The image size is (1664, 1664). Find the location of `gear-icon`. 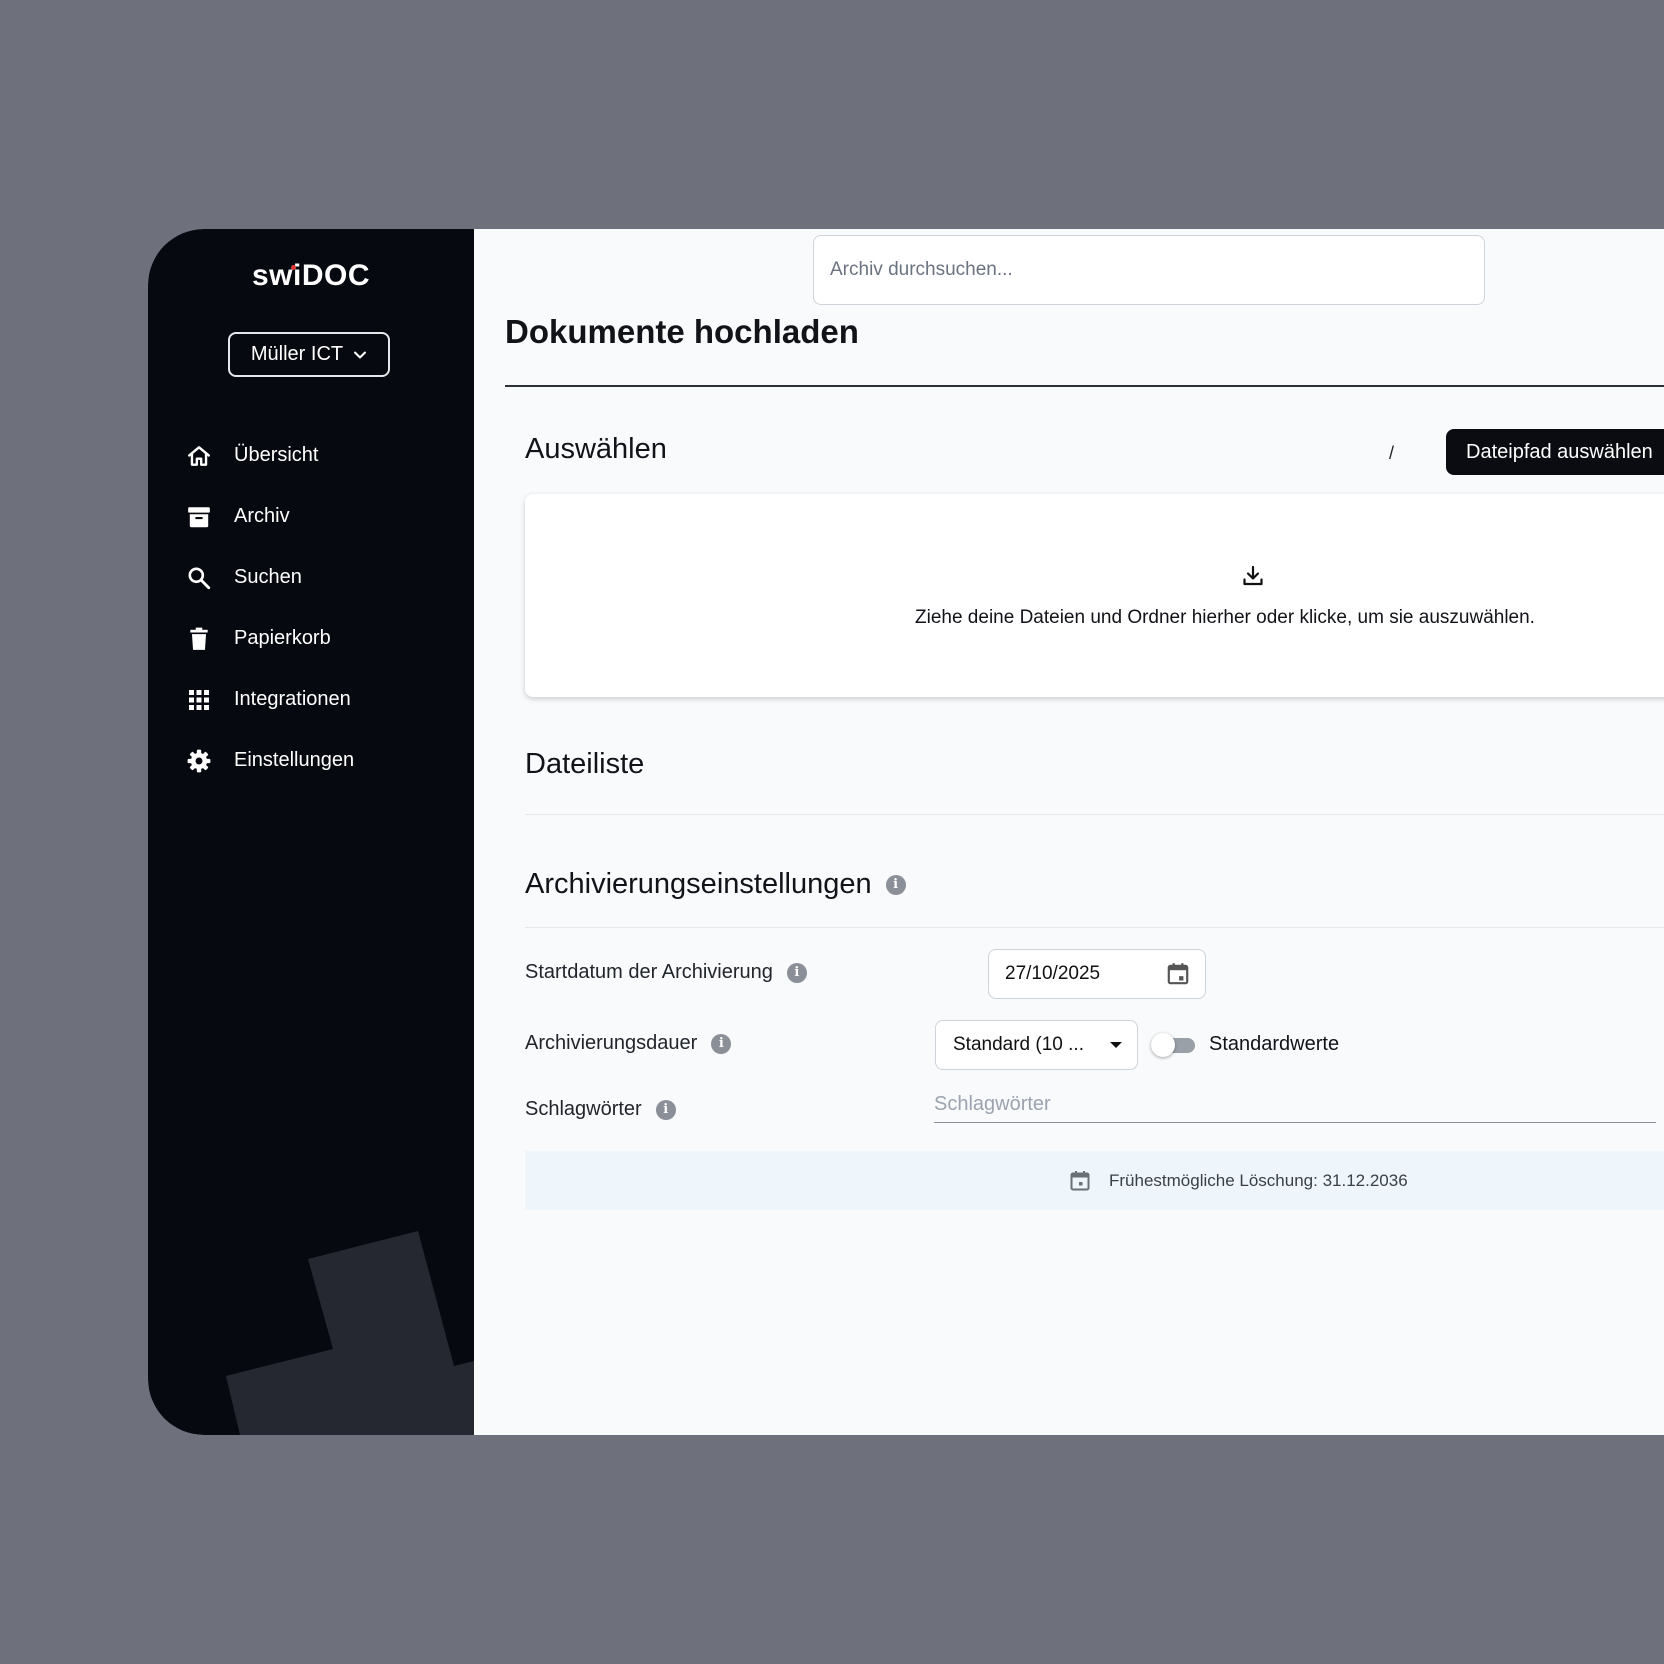

gear-icon is located at coordinates (199, 761).